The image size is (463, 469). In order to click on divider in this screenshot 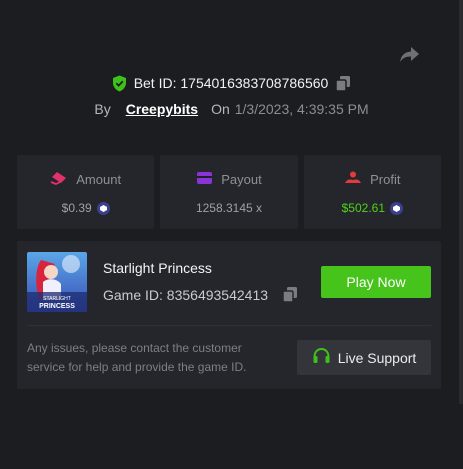, I will do `click(229, 325)`.